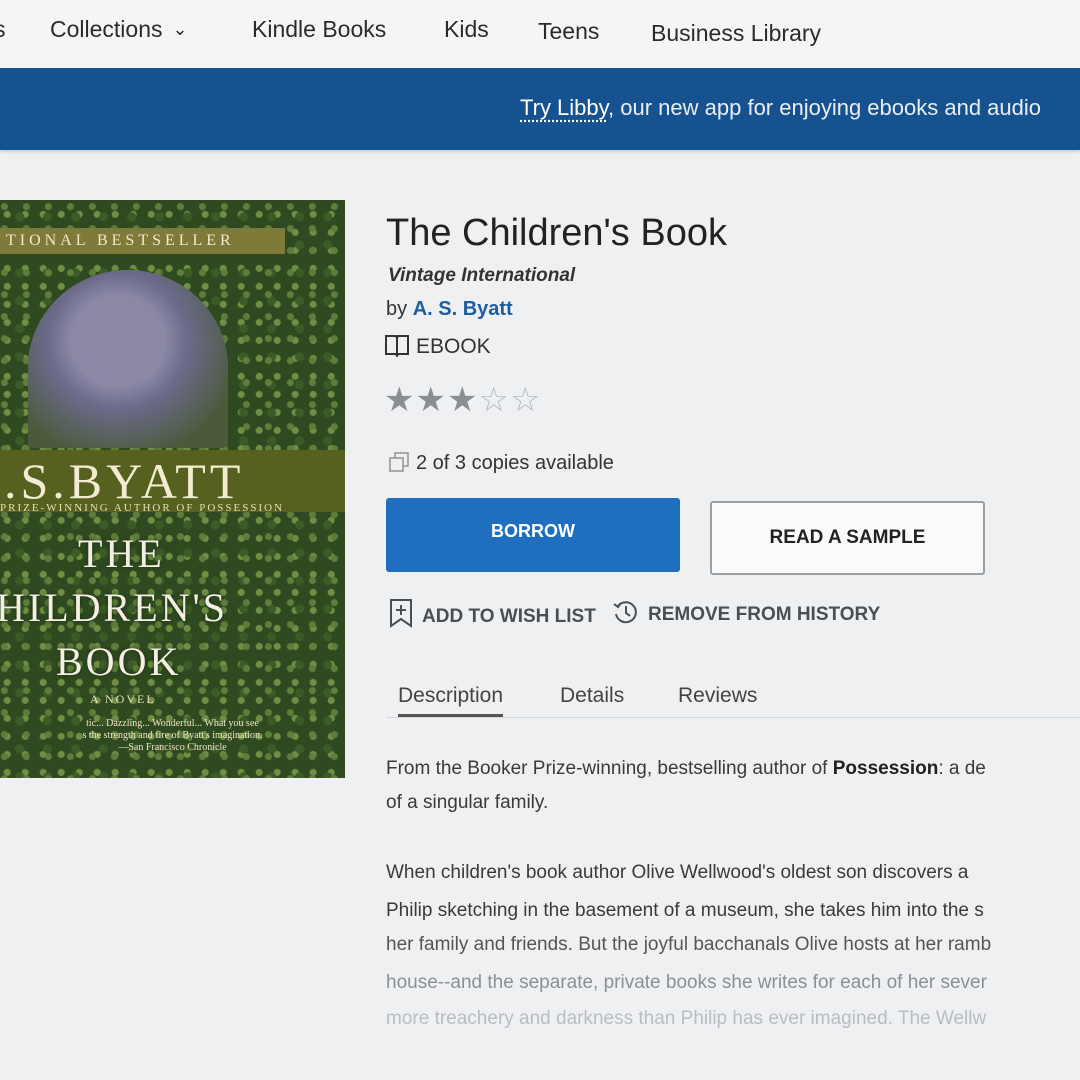  I want to click on history-label: REMOVE FROM HISTORY, so click(764, 614).